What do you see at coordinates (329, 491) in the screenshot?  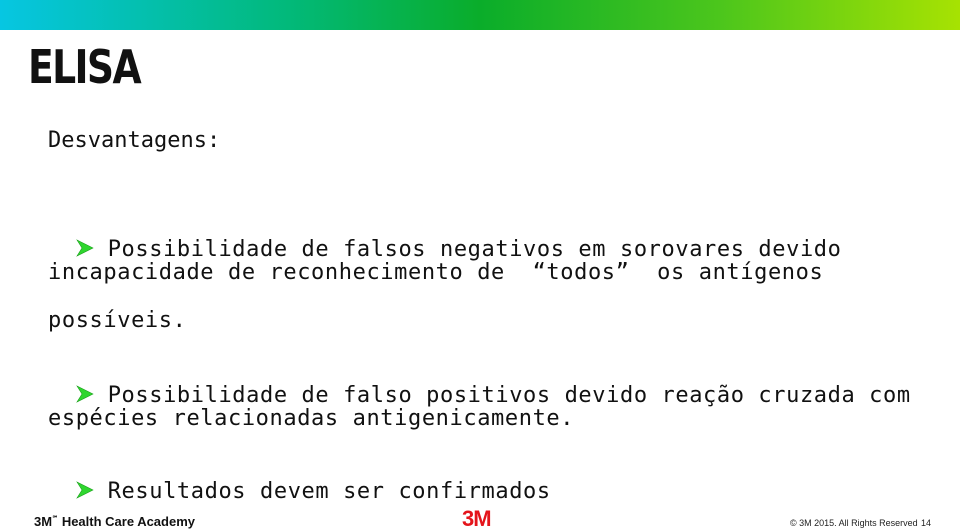 I see `bullet-text: Resultados devem ser confirmados` at bounding box center [329, 491].